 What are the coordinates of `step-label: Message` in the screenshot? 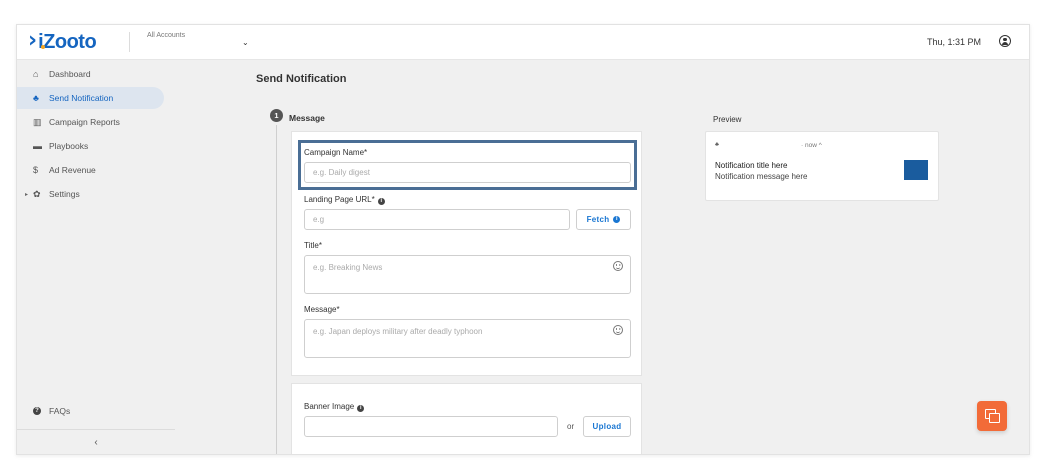 It's located at (307, 118).